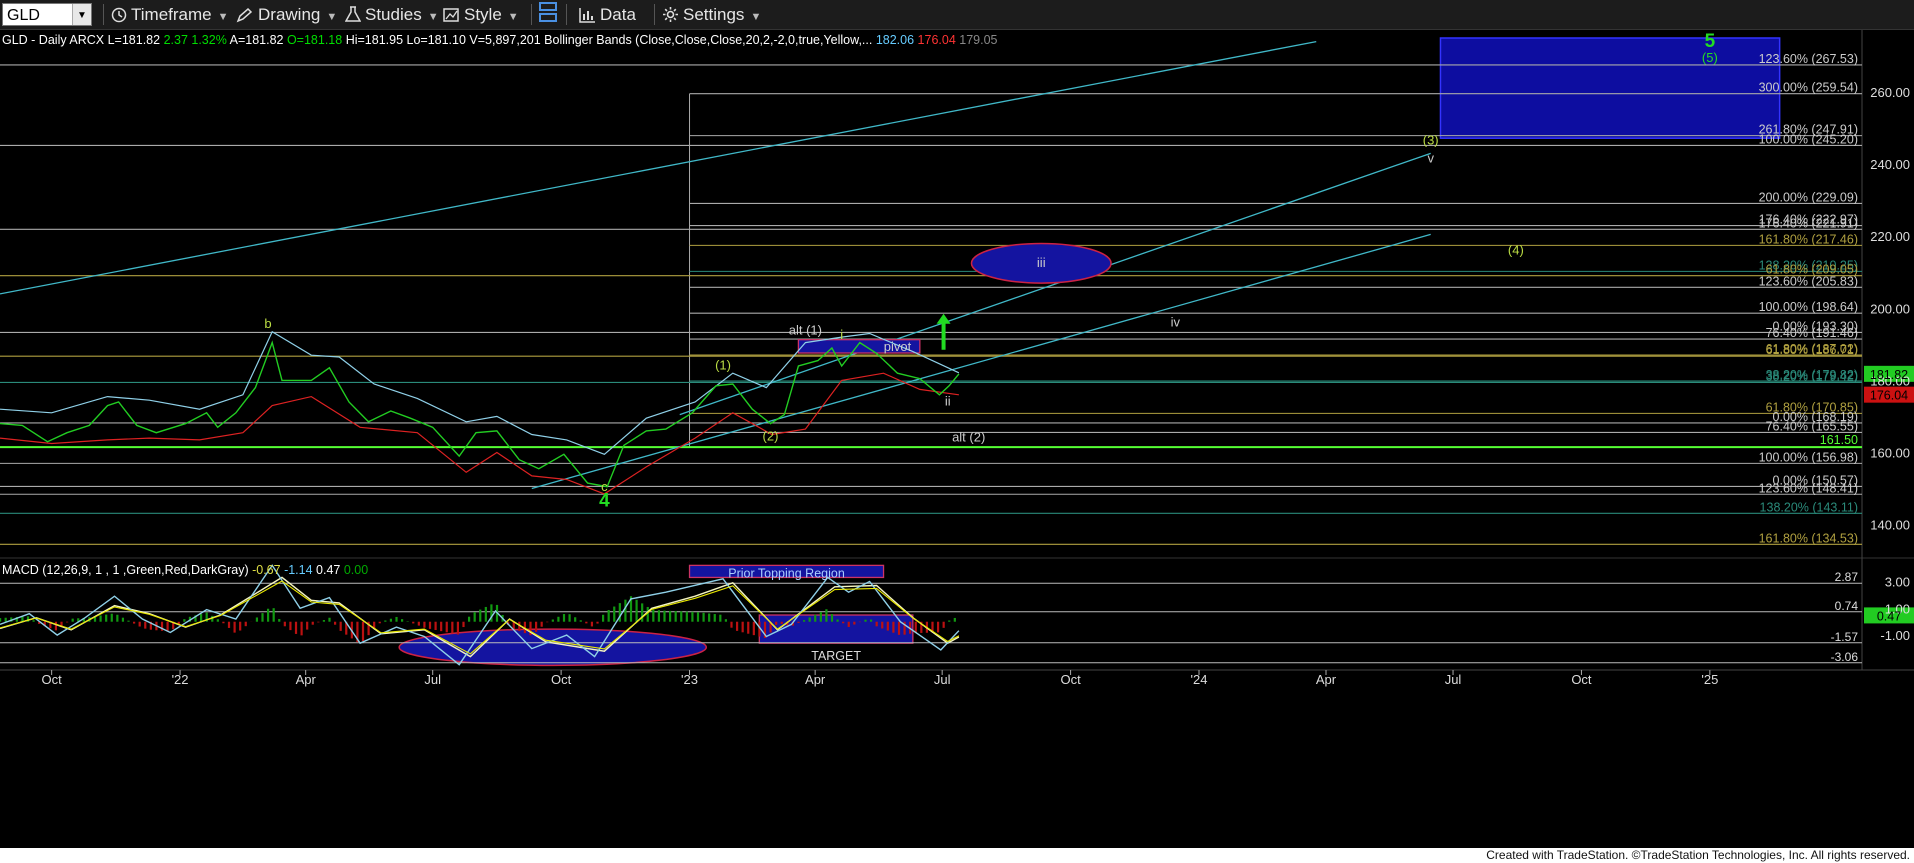  Describe the element at coordinates (771, 436) in the screenshot. I see `wave-label: (2)` at that location.